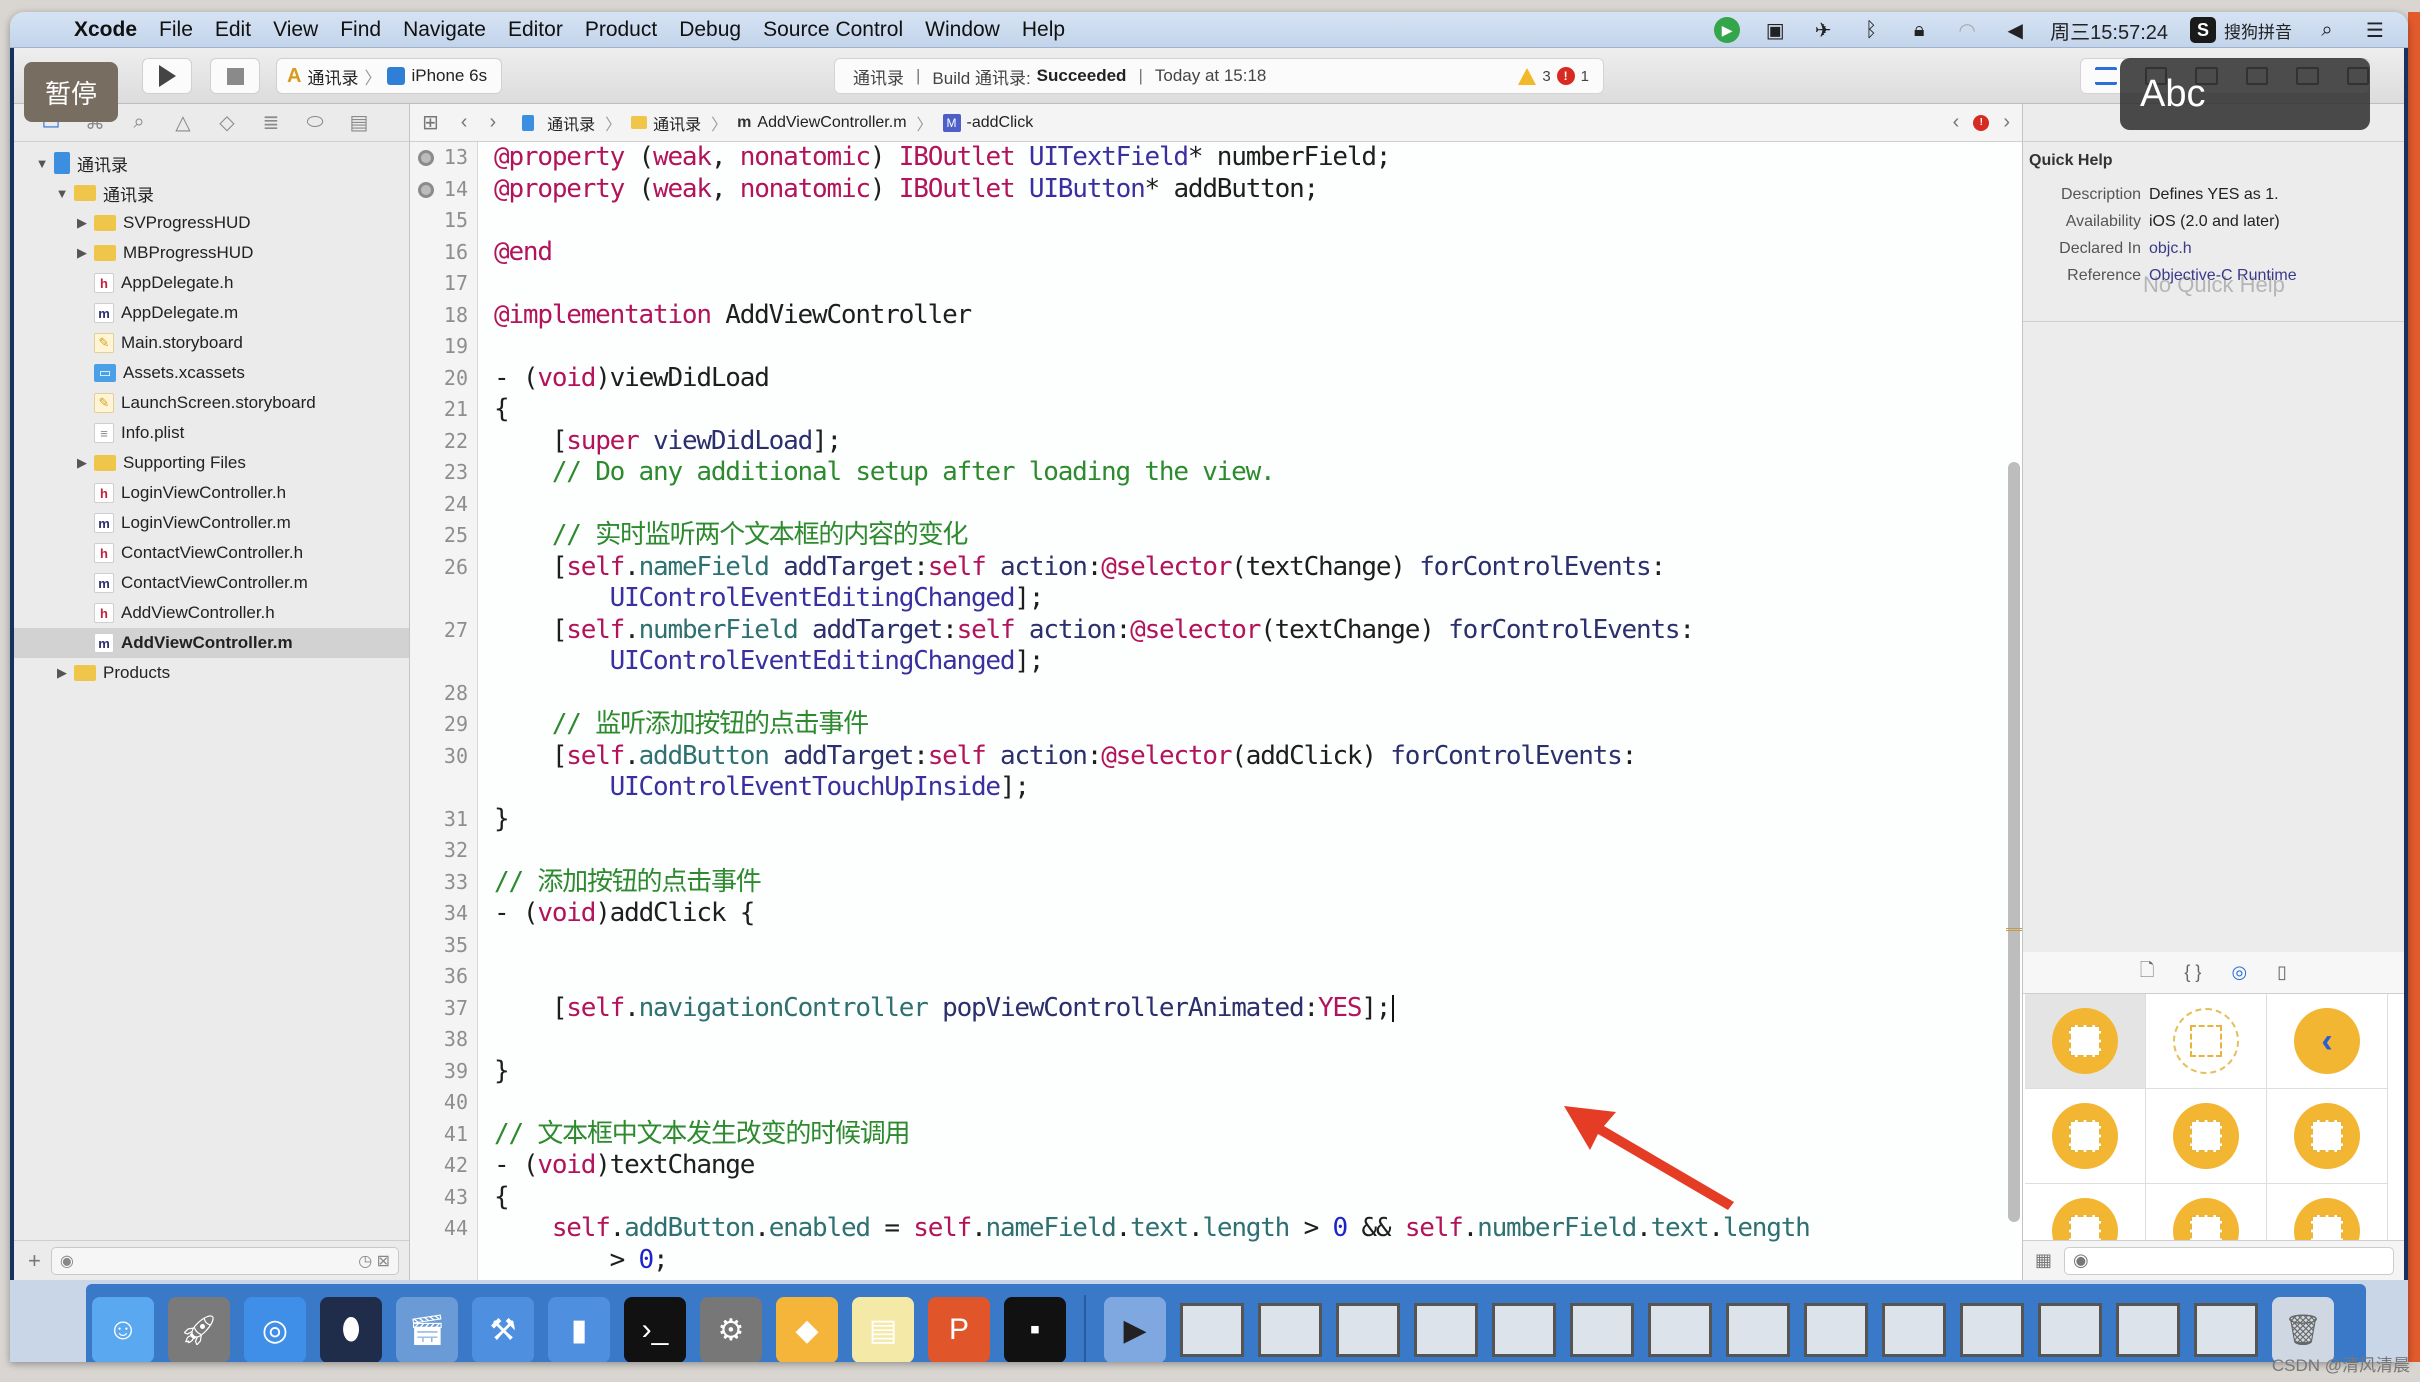 The height and width of the screenshot is (1382, 2420). I want to click on code-line: 38, so click(1220, 1040).